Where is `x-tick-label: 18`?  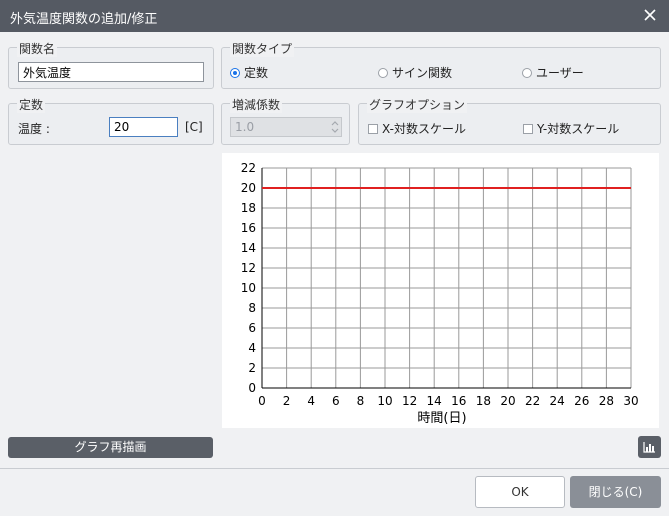 x-tick-label: 18 is located at coordinates (483, 401).